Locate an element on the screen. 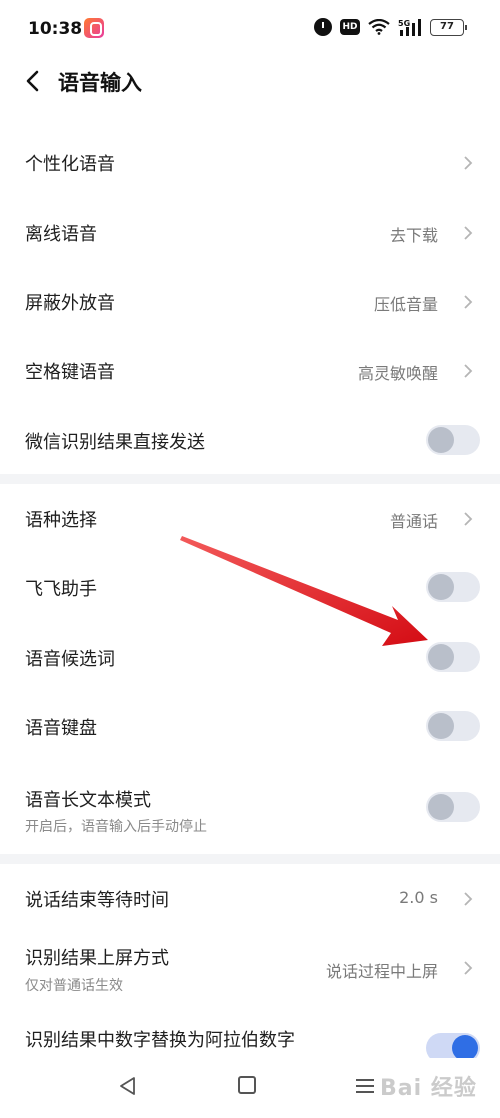  setting-row-block-speaker: 屏蔽外放音 压低音量 is located at coordinates (250, 302).